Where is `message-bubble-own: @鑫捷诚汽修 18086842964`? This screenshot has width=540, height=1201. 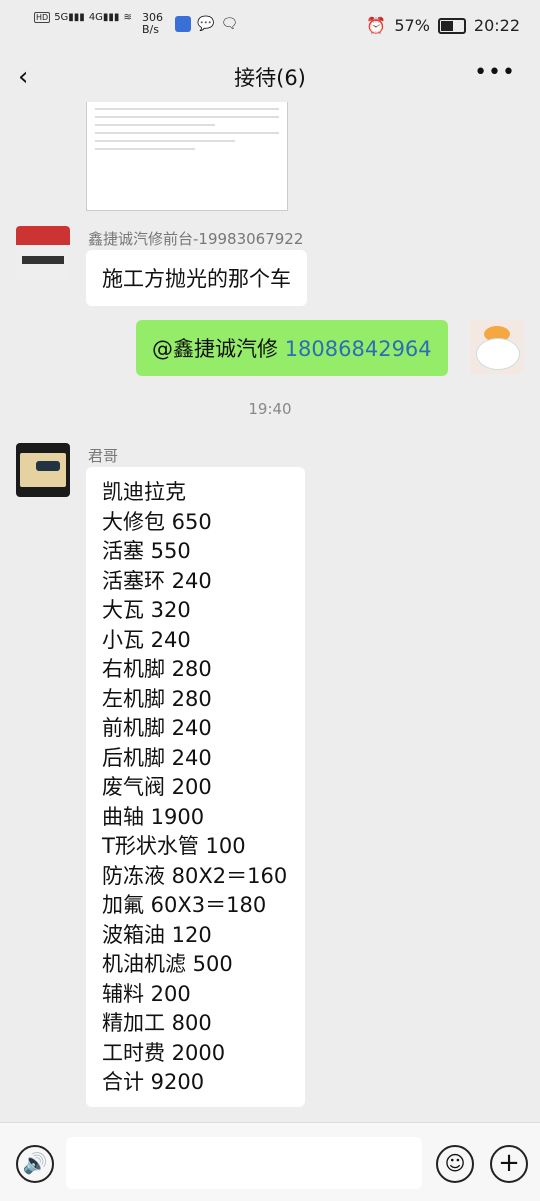
message-bubble-own: @鑫捷诚汽修 18086842964 is located at coordinates (292, 348).